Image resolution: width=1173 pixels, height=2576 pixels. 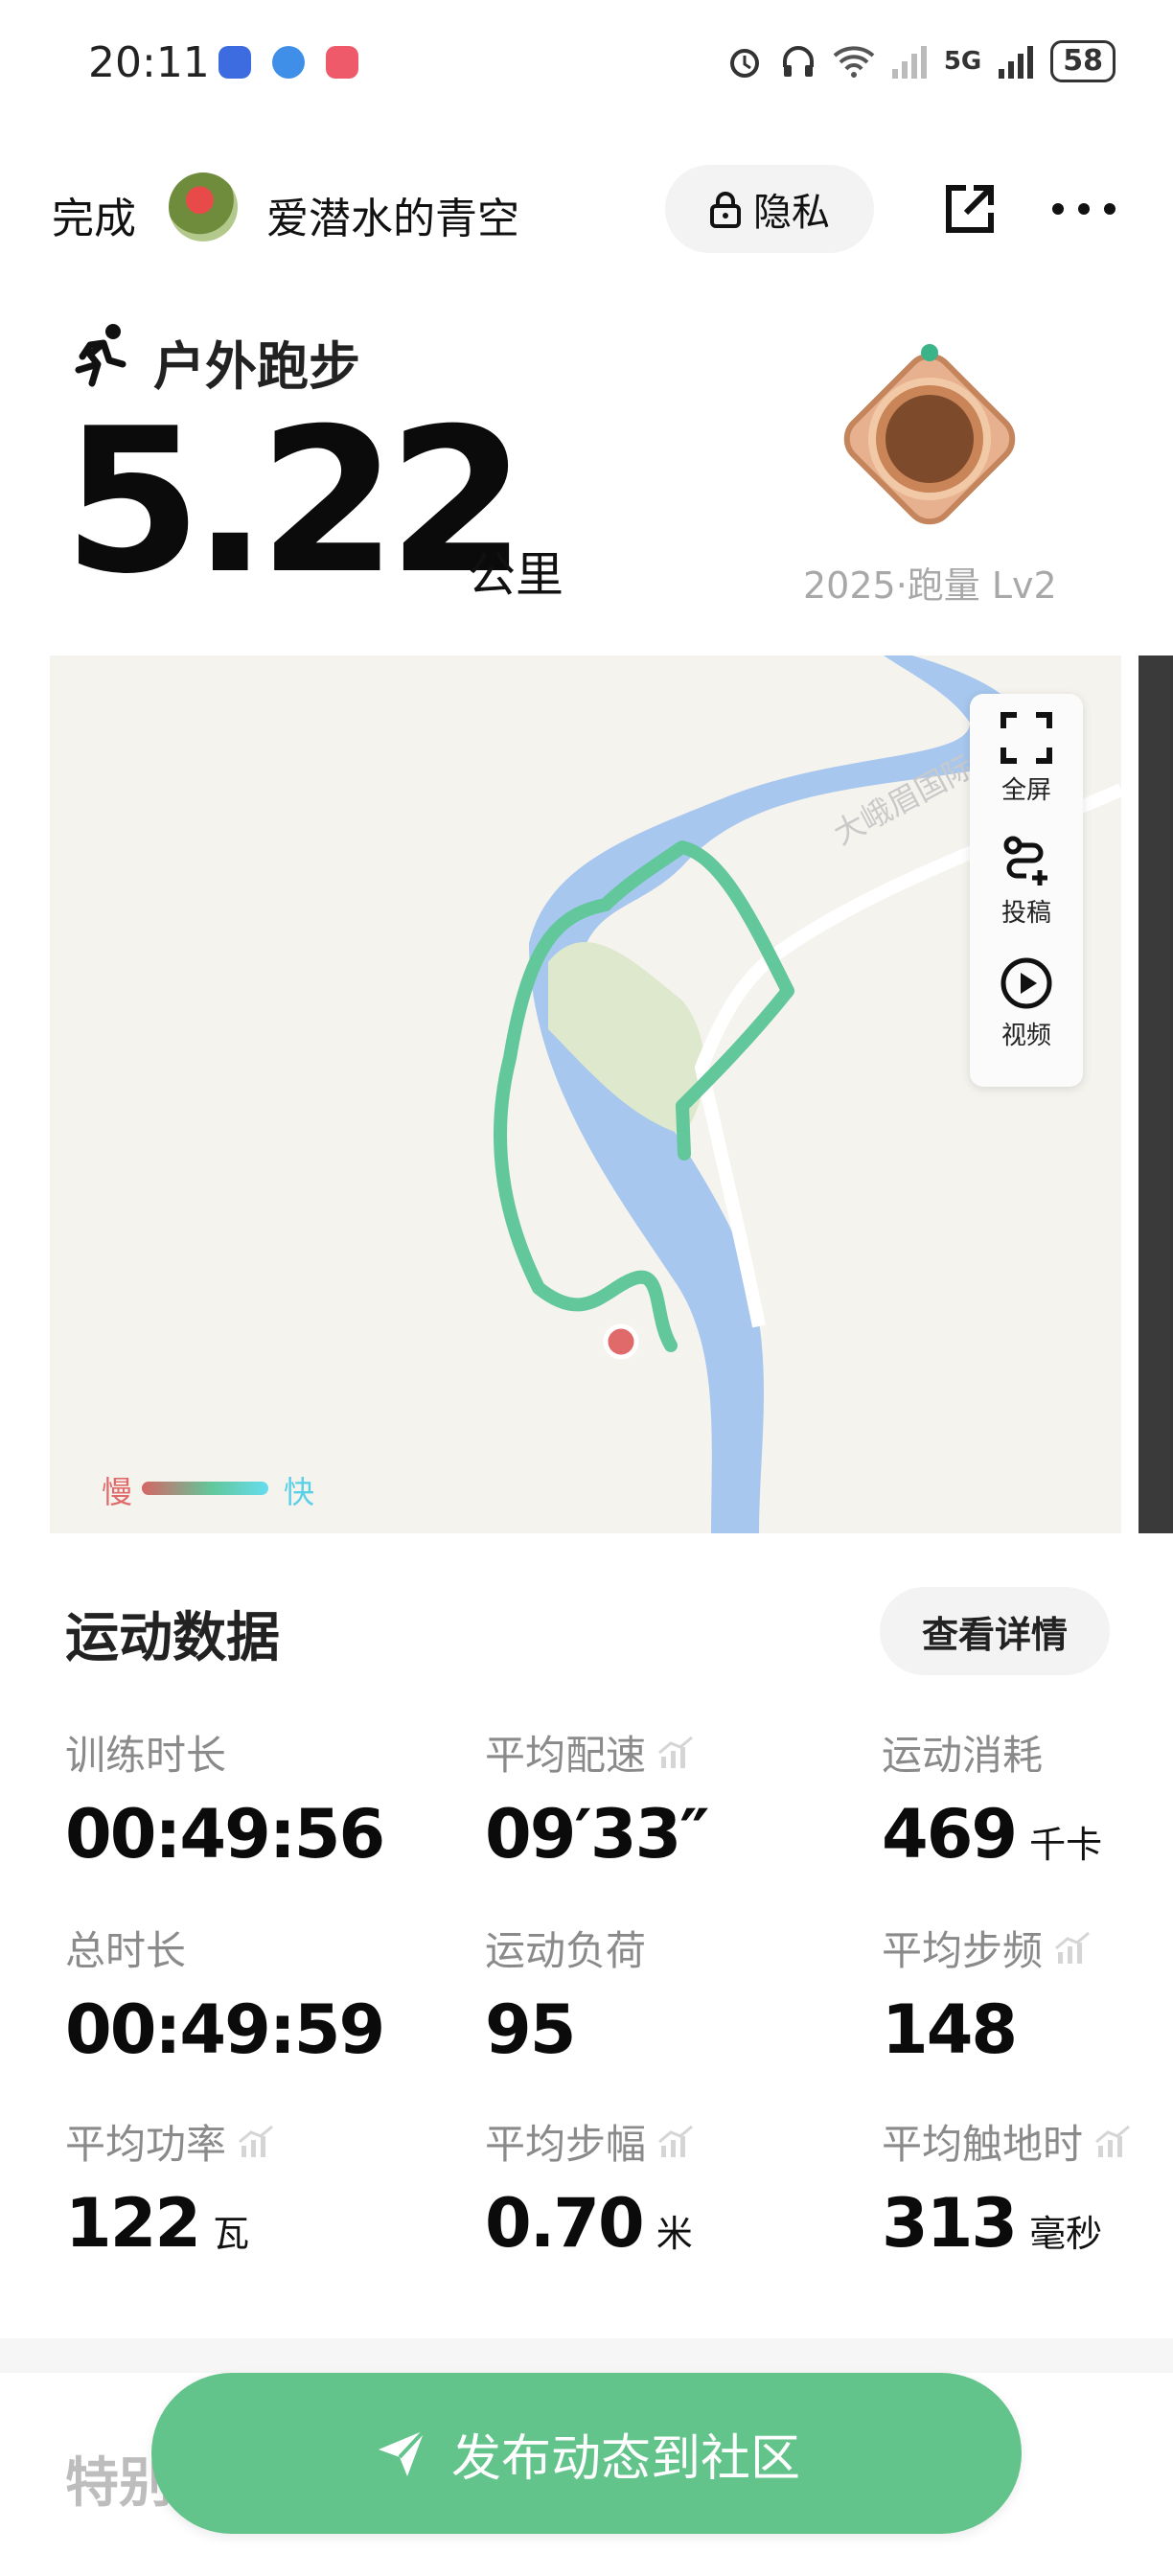 I want to click on map-toolbar: 全屏 投稿 视频, so click(x=1026, y=890).